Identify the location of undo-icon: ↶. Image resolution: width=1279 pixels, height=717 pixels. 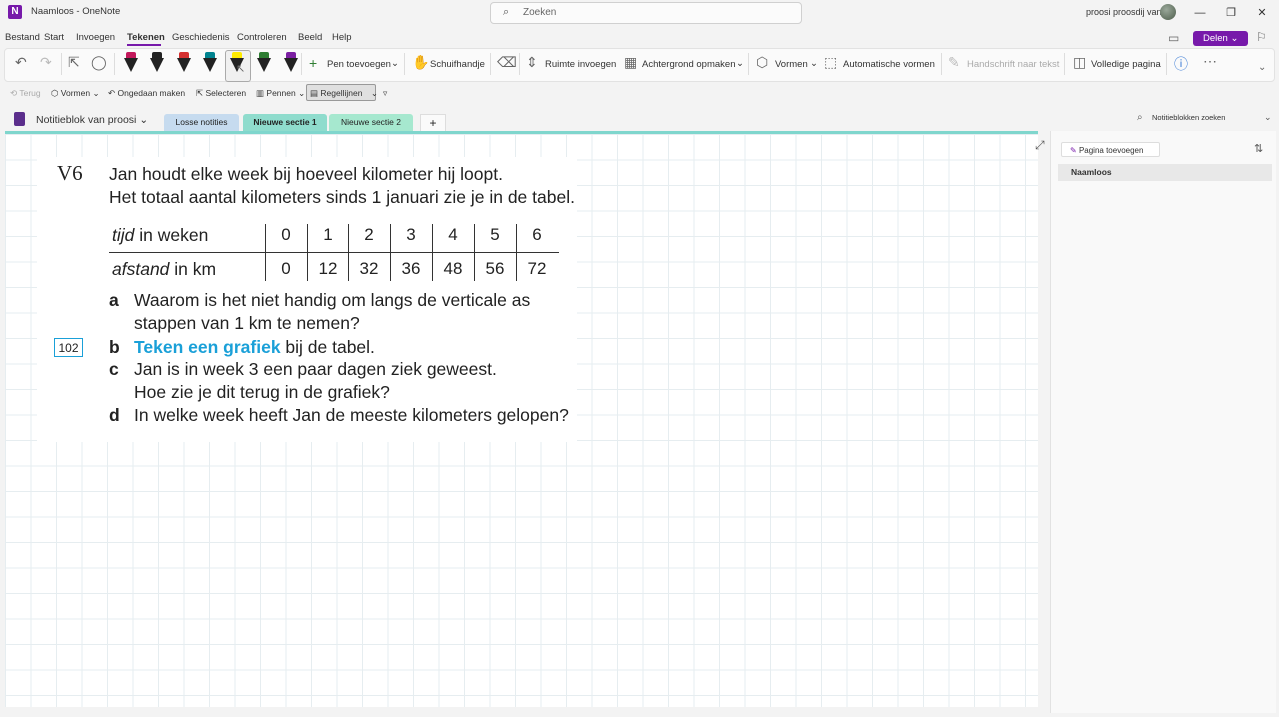
(21, 62).